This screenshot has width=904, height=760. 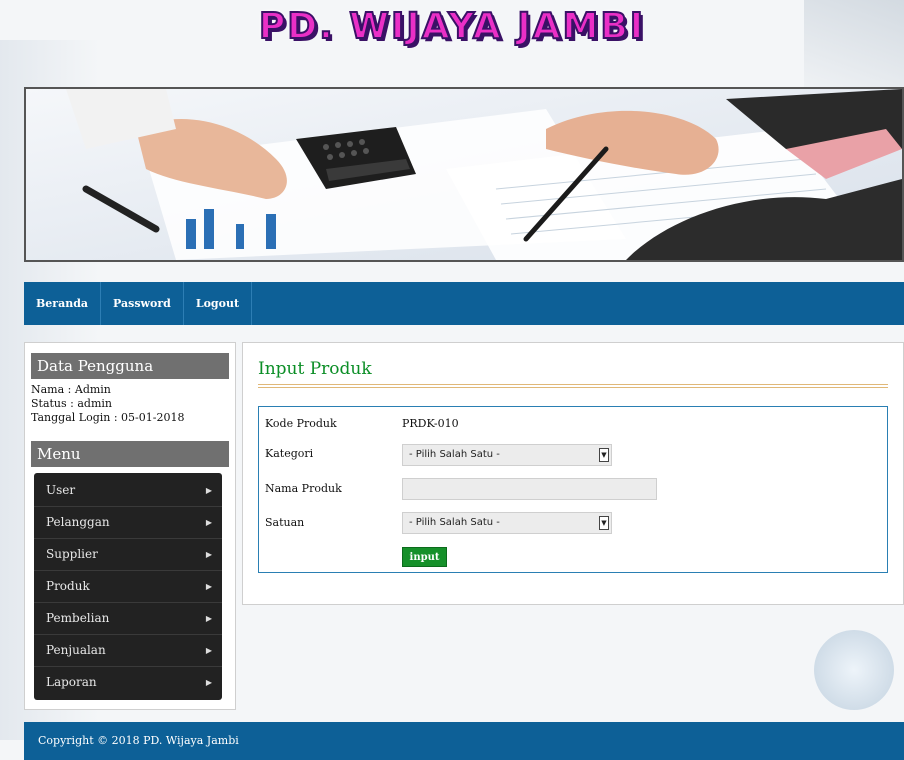 I want to click on user-status: Status : admin, so click(x=71, y=403).